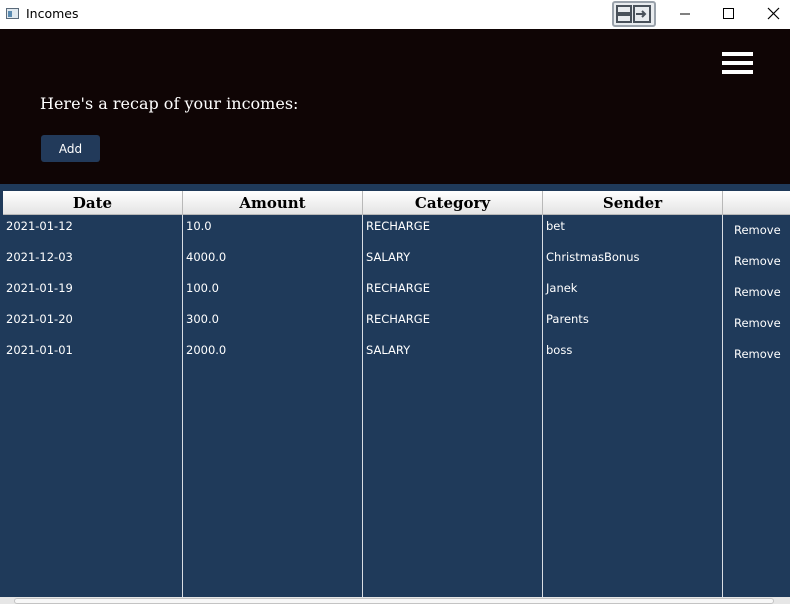 This screenshot has width=790, height=604. Describe the element at coordinates (773, 13) in the screenshot. I see `close-icon` at that location.